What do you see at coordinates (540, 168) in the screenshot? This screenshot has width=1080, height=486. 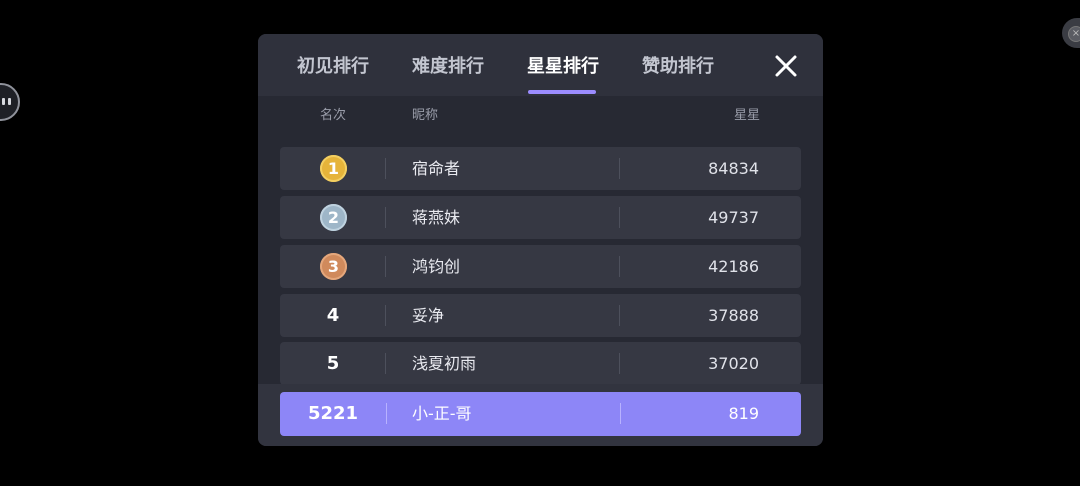 I see `table-row: 1 宿命者 84834` at bounding box center [540, 168].